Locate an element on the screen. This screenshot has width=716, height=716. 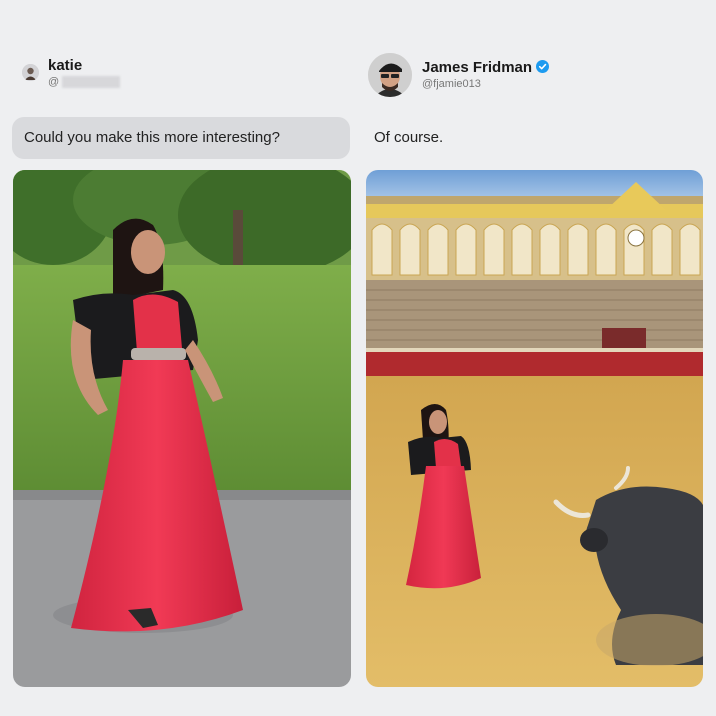
reply-message-text: Of course. is located at coordinates (409, 137).